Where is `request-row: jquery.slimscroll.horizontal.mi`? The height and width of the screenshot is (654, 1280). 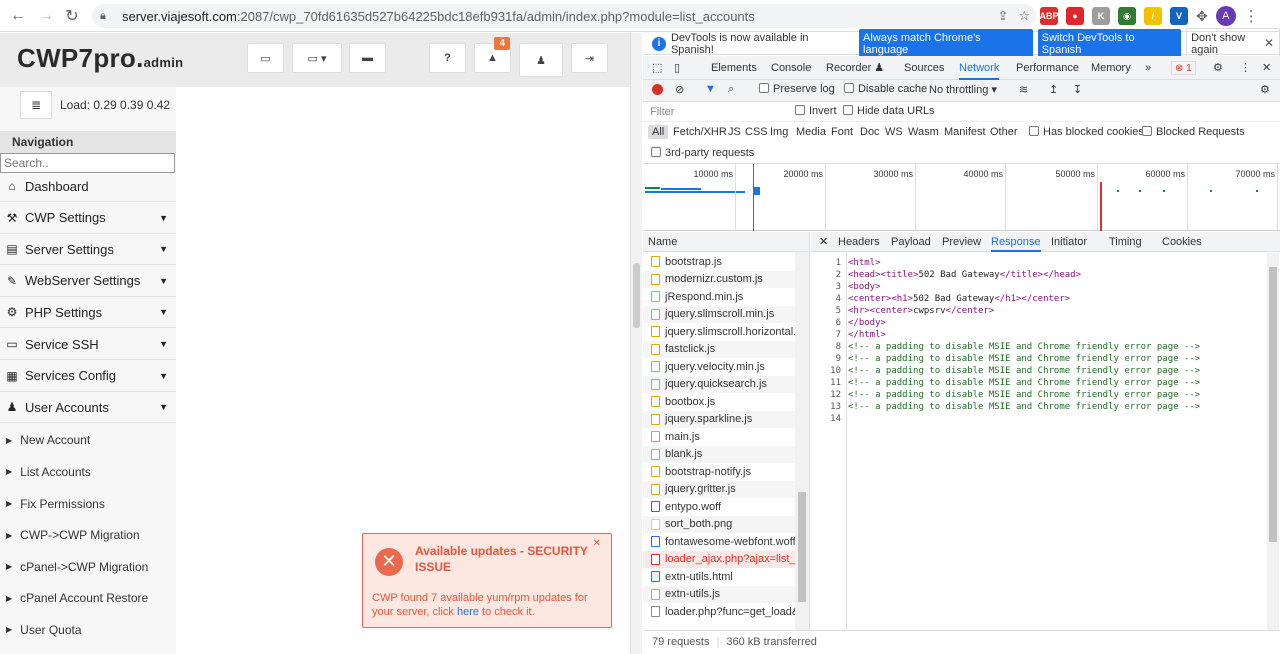 request-row: jquery.slimscroll.horizontal.mi is located at coordinates (719, 332).